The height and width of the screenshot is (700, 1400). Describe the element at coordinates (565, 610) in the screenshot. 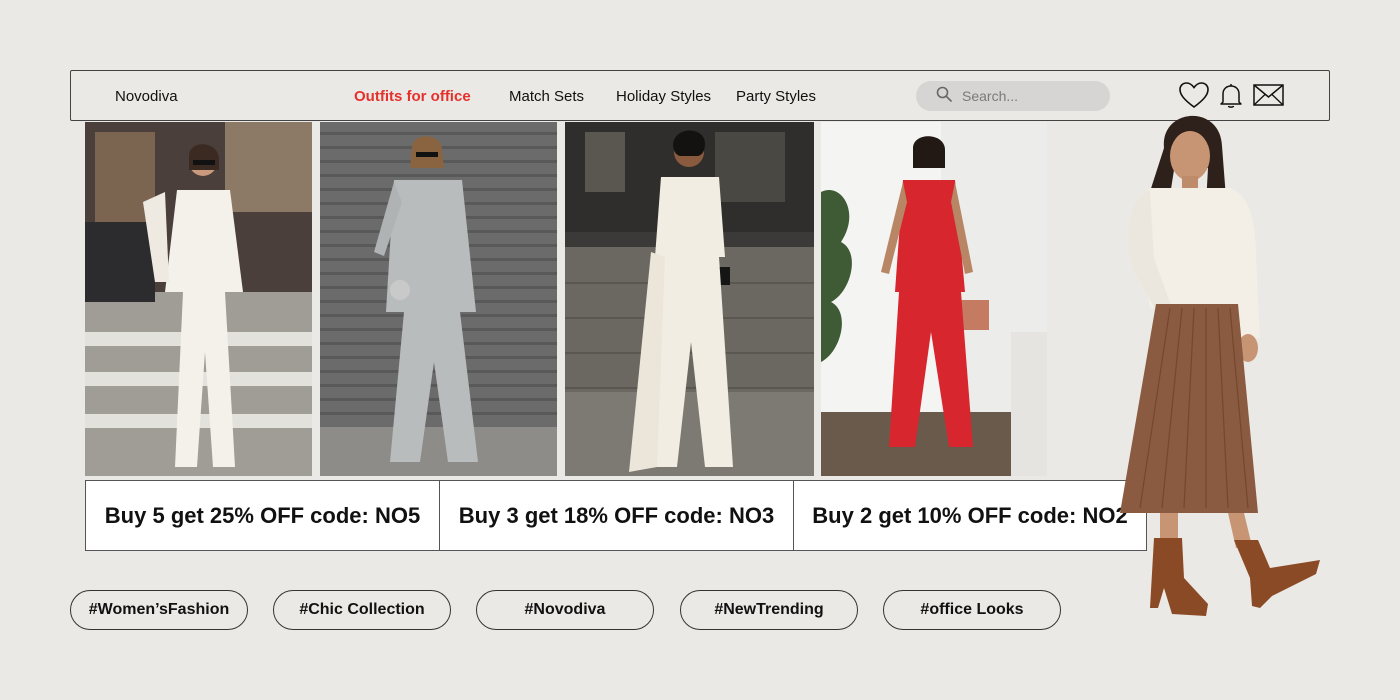

I see `tag-novodiva: #Novodiva` at that location.